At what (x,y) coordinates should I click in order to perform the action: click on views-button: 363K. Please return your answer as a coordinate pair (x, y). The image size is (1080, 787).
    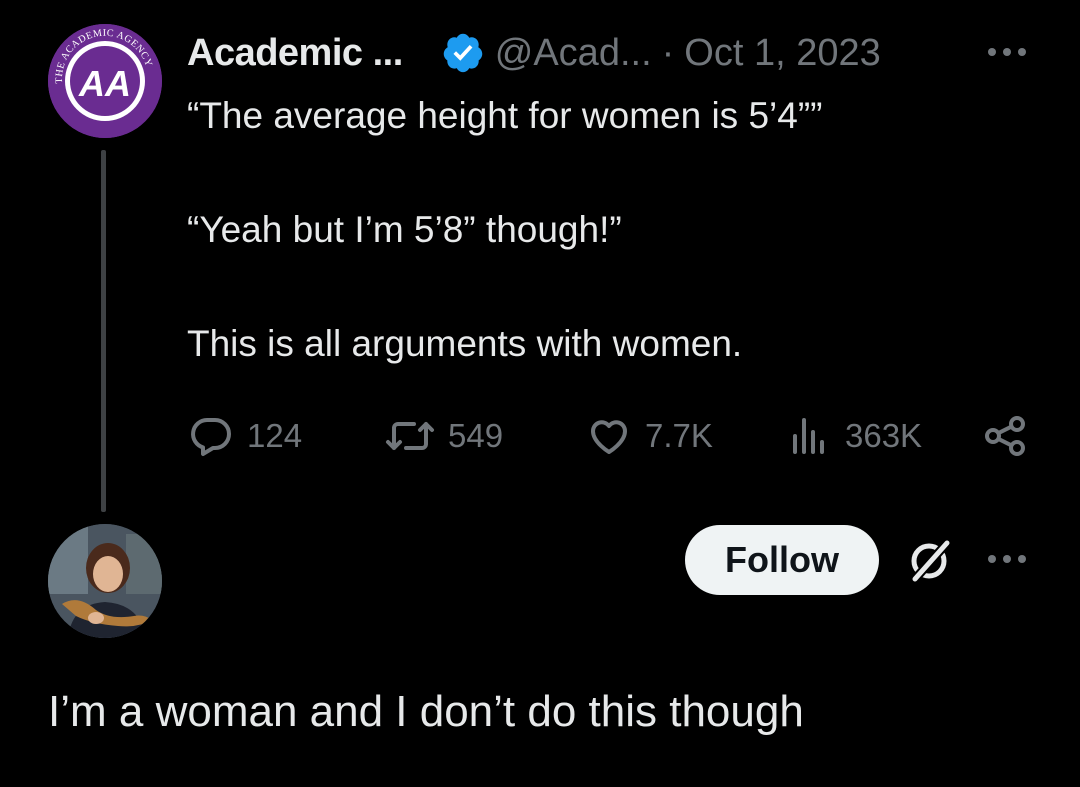
    Looking at the image, I should click on (853, 436).